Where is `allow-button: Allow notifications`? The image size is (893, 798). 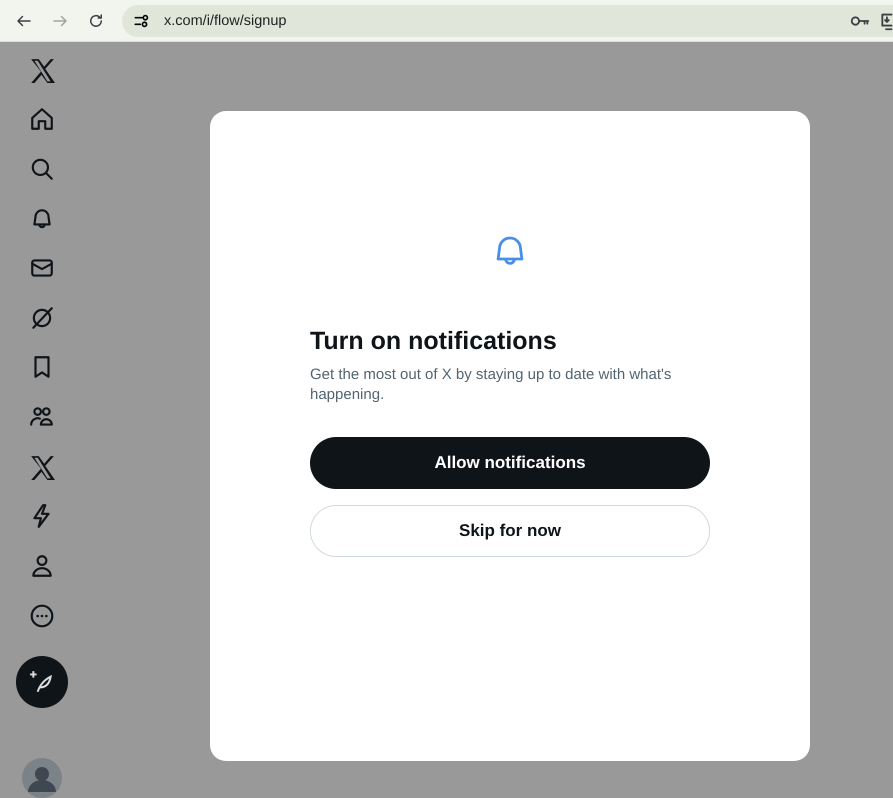 allow-button: Allow notifications is located at coordinates (510, 463).